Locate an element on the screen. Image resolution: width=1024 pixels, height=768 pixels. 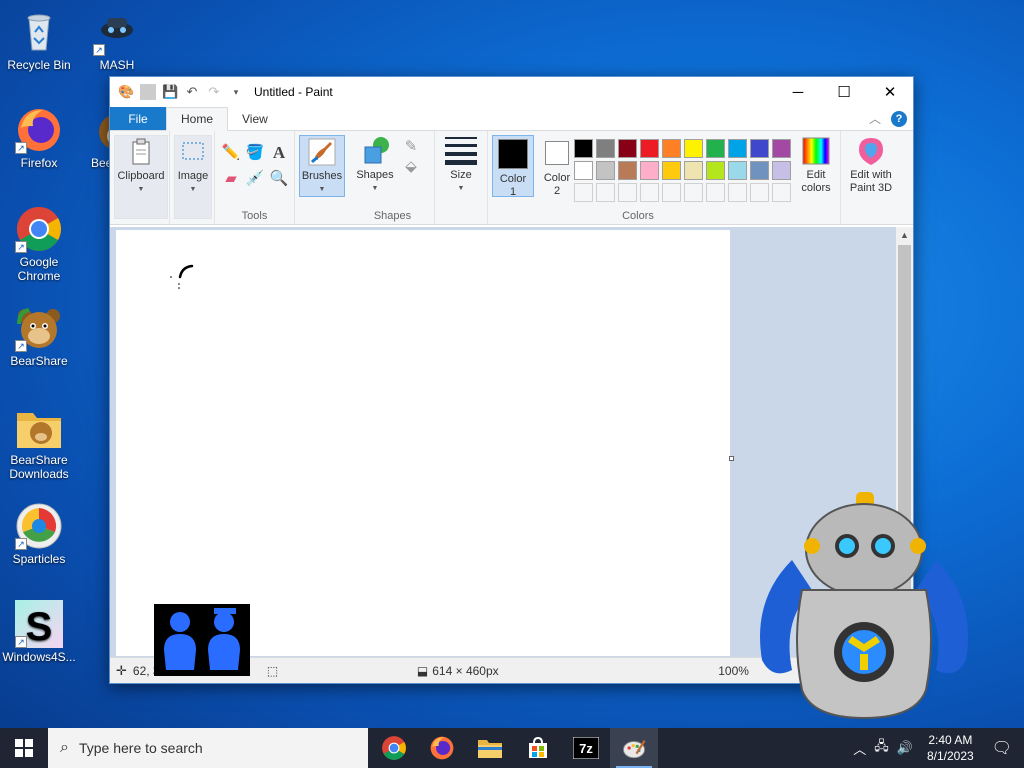
fill-icon: 🪣 is located at coordinates (255, 153).